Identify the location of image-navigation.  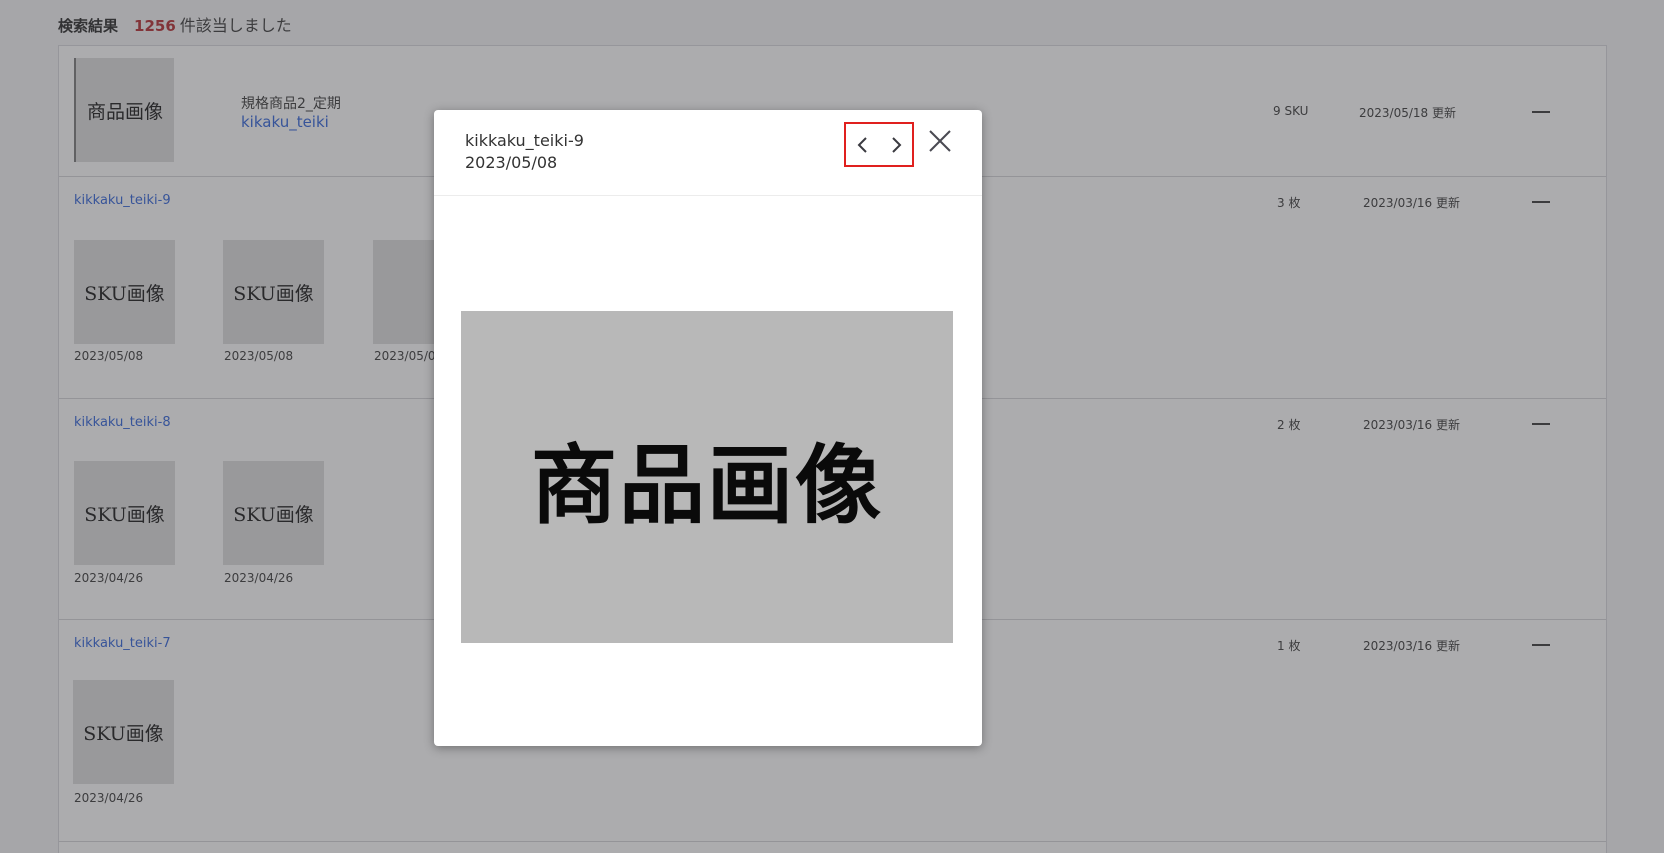
(879, 144).